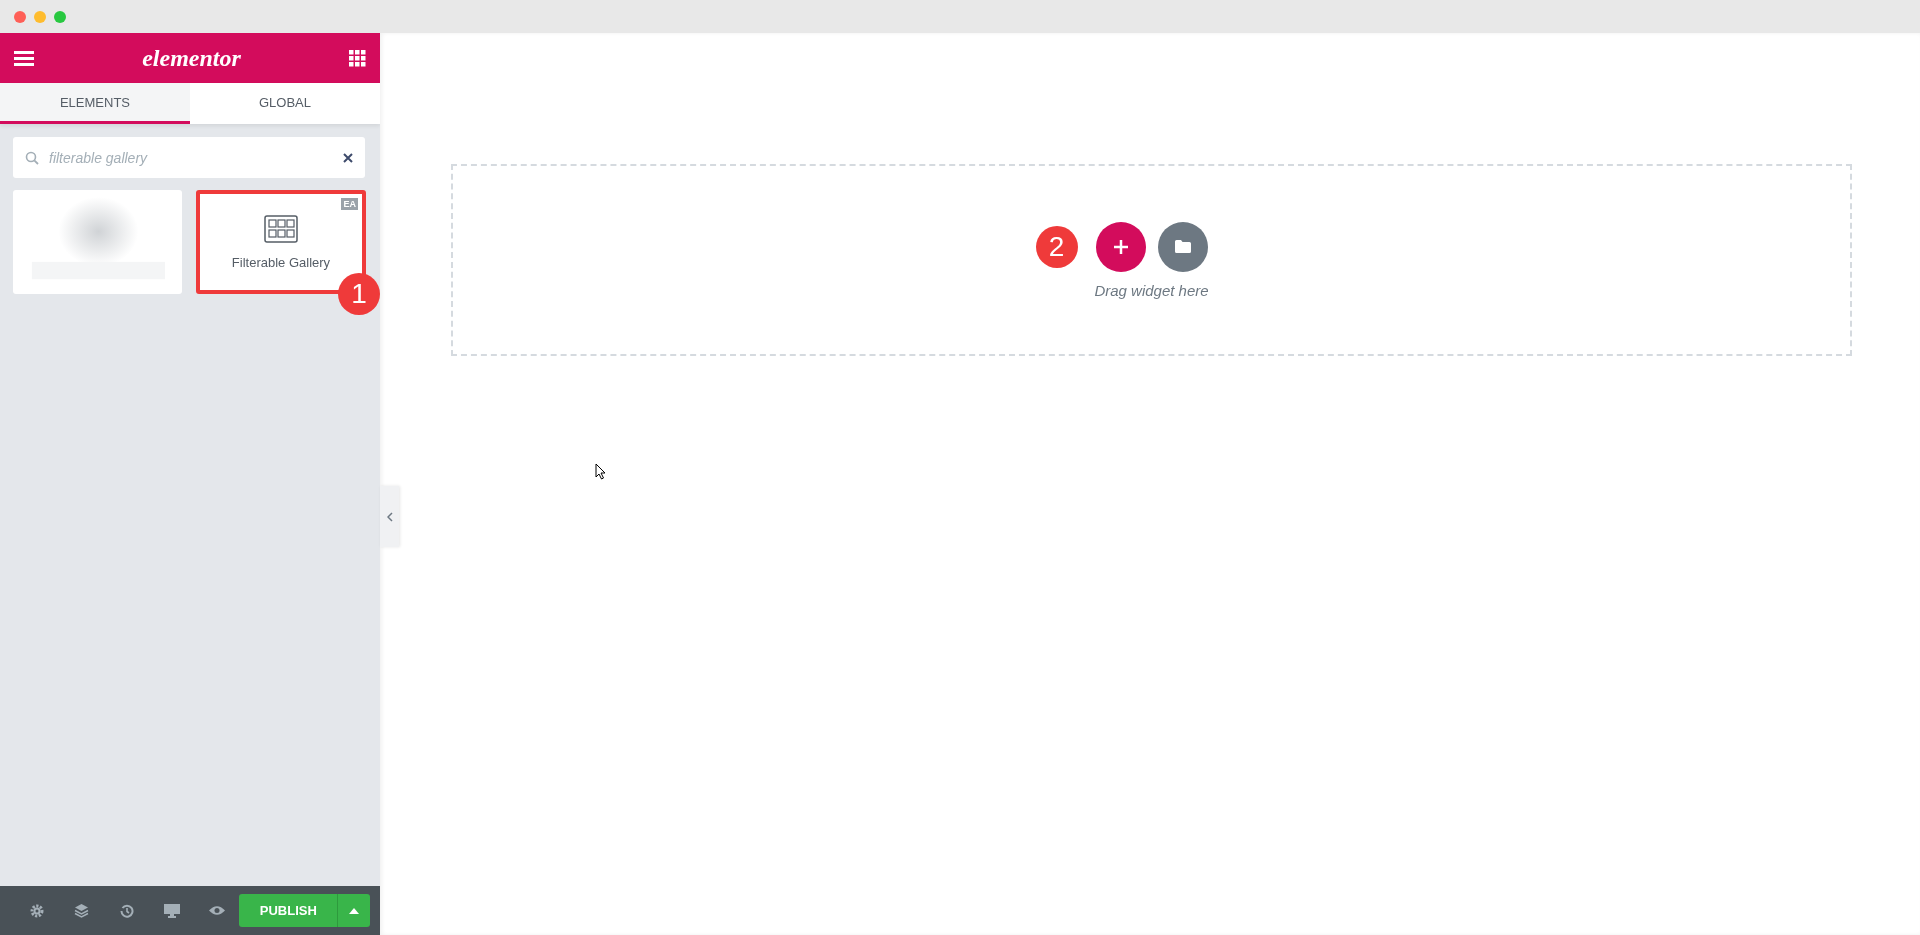 Image resolution: width=1920 pixels, height=935 pixels. Describe the element at coordinates (1151, 290) in the screenshot. I see `drop-hint: Drag widget here` at that location.